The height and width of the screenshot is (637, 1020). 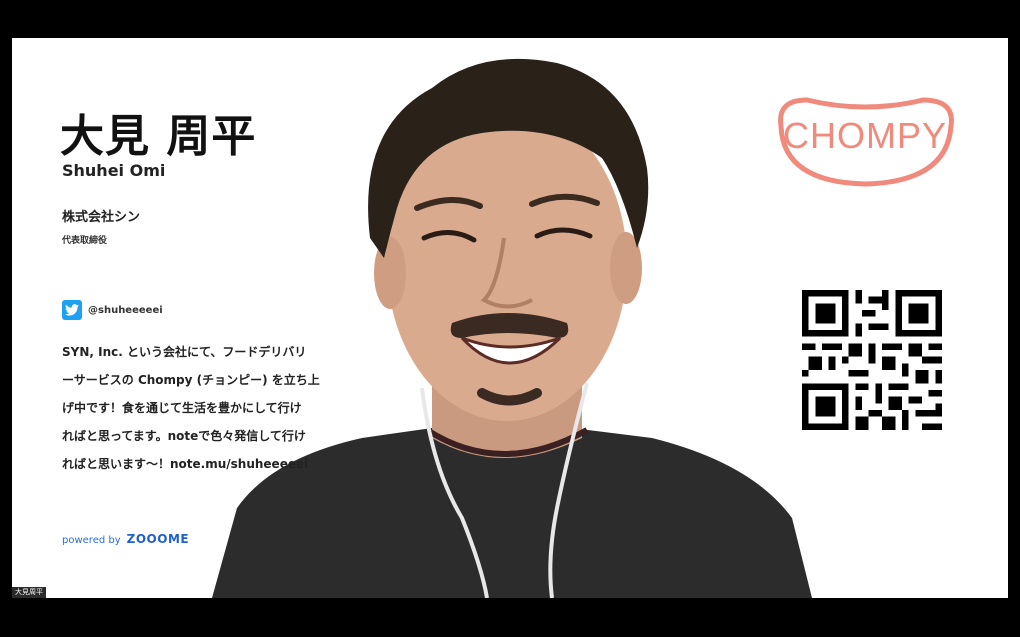 I want to click on zooome-logo: ZOOOME, so click(x=158, y=539).